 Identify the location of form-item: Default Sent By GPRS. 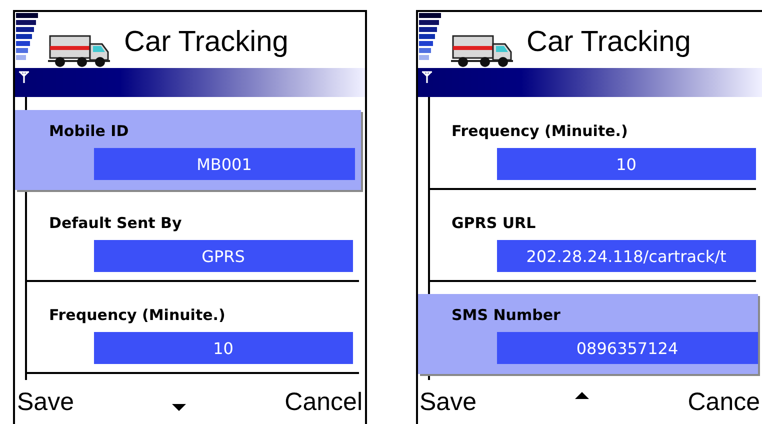
(192, 242).